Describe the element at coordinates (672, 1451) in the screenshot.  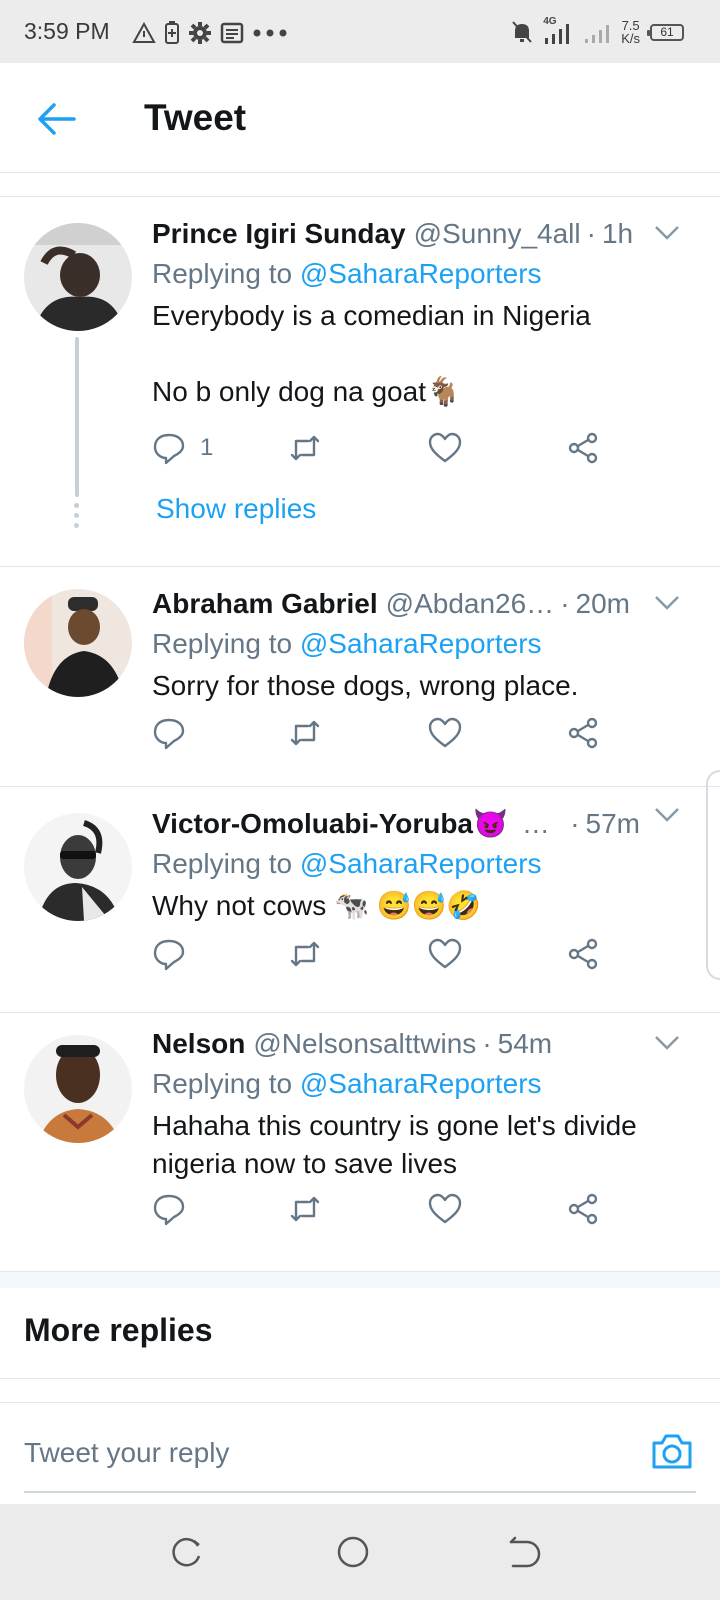
I see `camera-icon` at that location.